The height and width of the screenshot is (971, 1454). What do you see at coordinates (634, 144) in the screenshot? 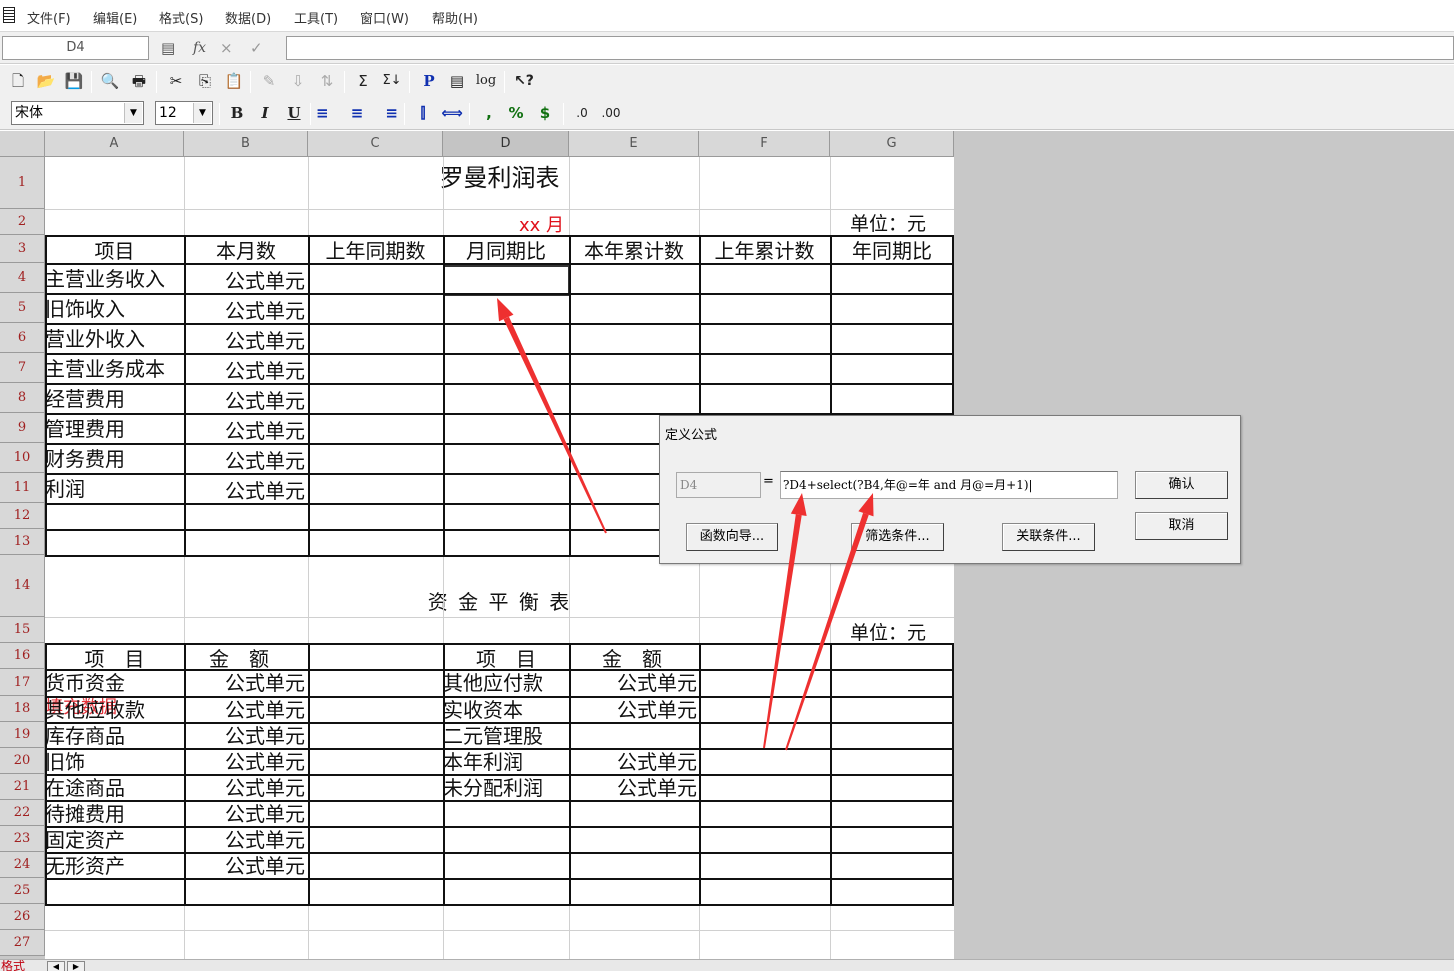
I see `column-header-e: E` at bounding box center [634, 144].